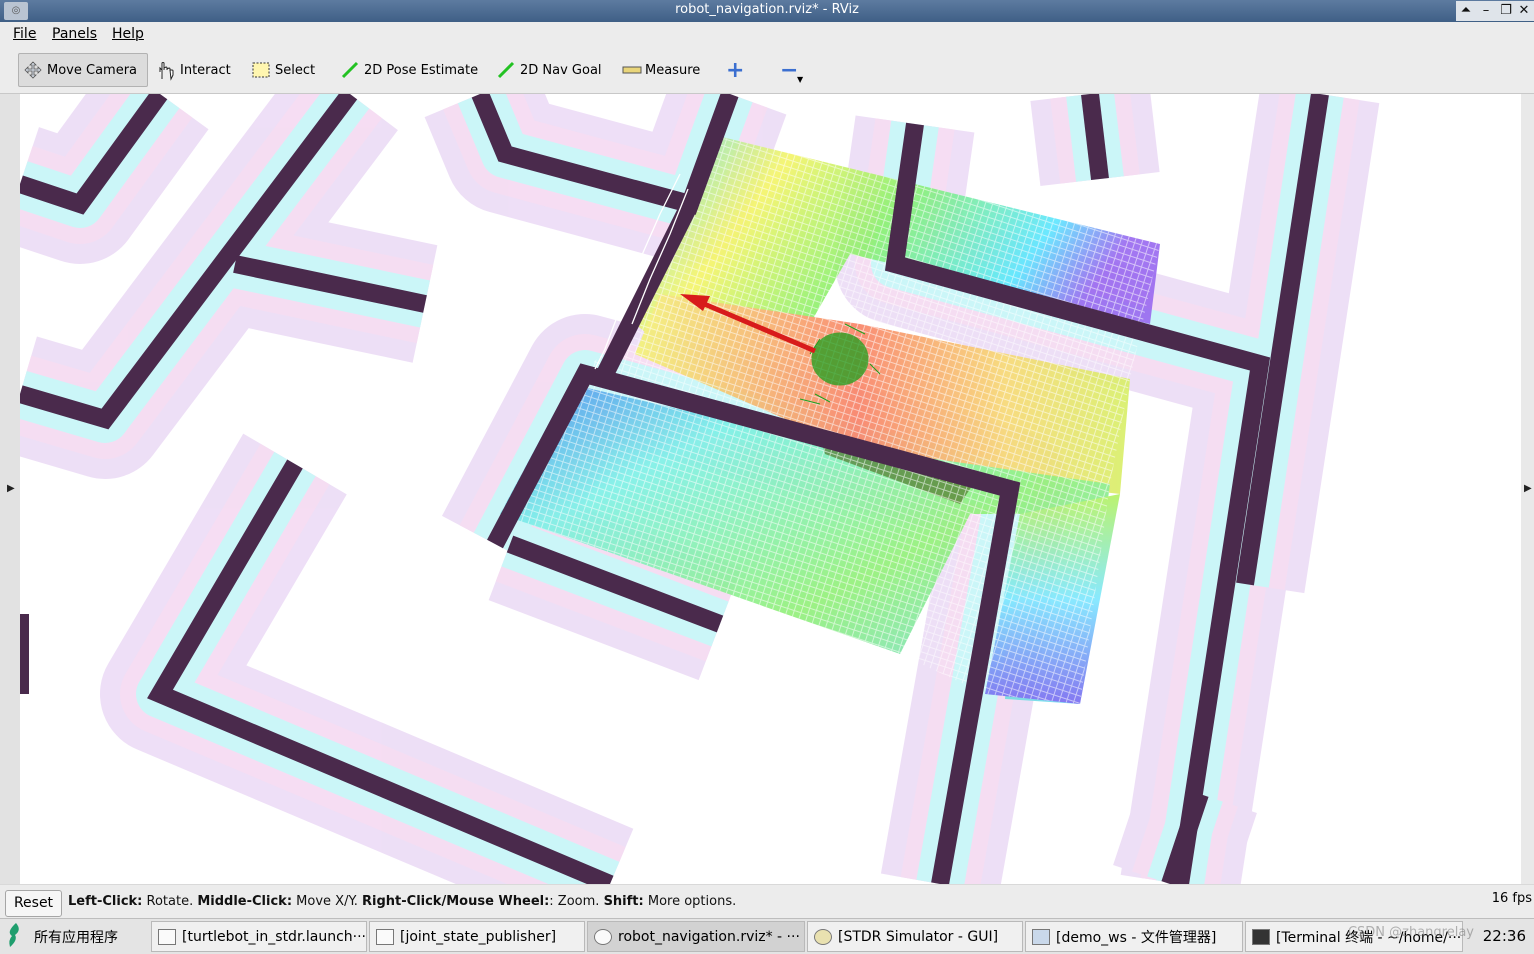 This screenshot has width=1534, height=954. What do you see at coordinates (1466, 11) in the screenshot?
I see `shade-window-button: ⏶` at bounding box center [1466, 11].